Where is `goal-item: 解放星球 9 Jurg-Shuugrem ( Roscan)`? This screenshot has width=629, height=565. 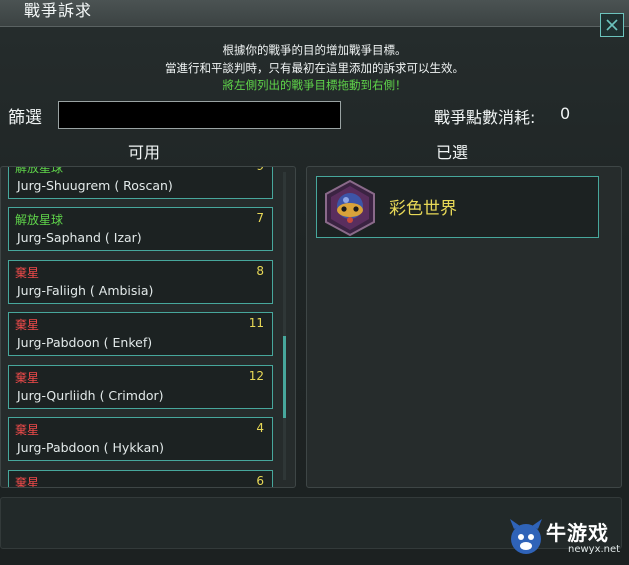
goal-item: 解放星球 9 Jurg-Shuugrem ( Roscan) is located at coordinates (140, 182).